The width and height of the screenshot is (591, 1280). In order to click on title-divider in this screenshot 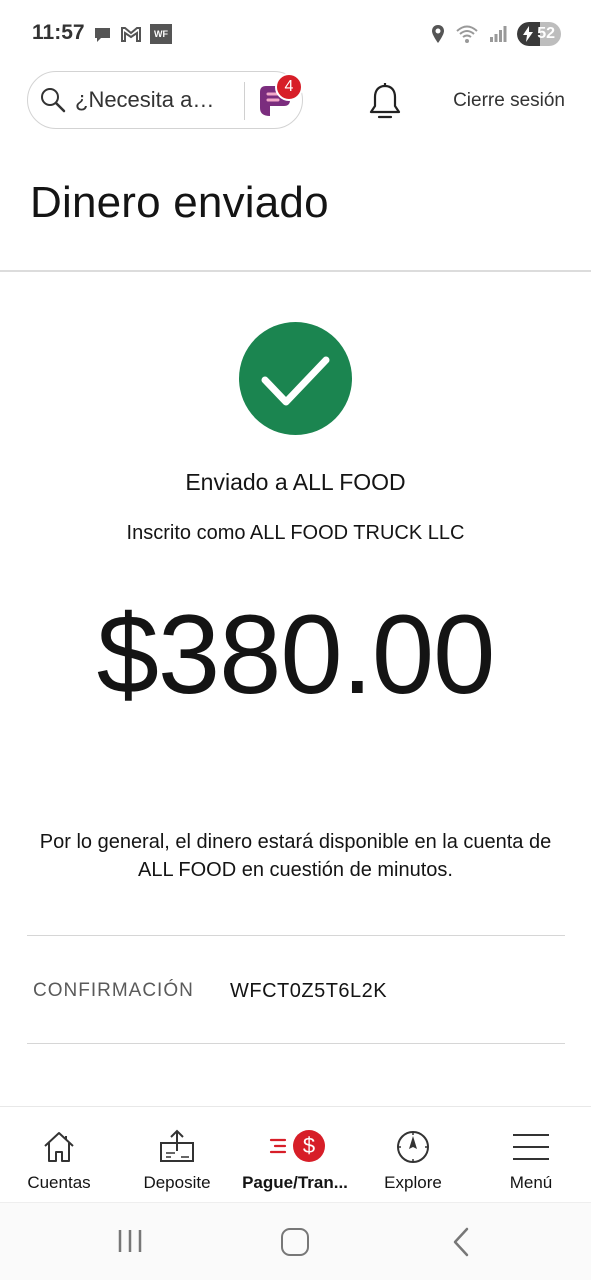, I will do `click(295, 271)`.